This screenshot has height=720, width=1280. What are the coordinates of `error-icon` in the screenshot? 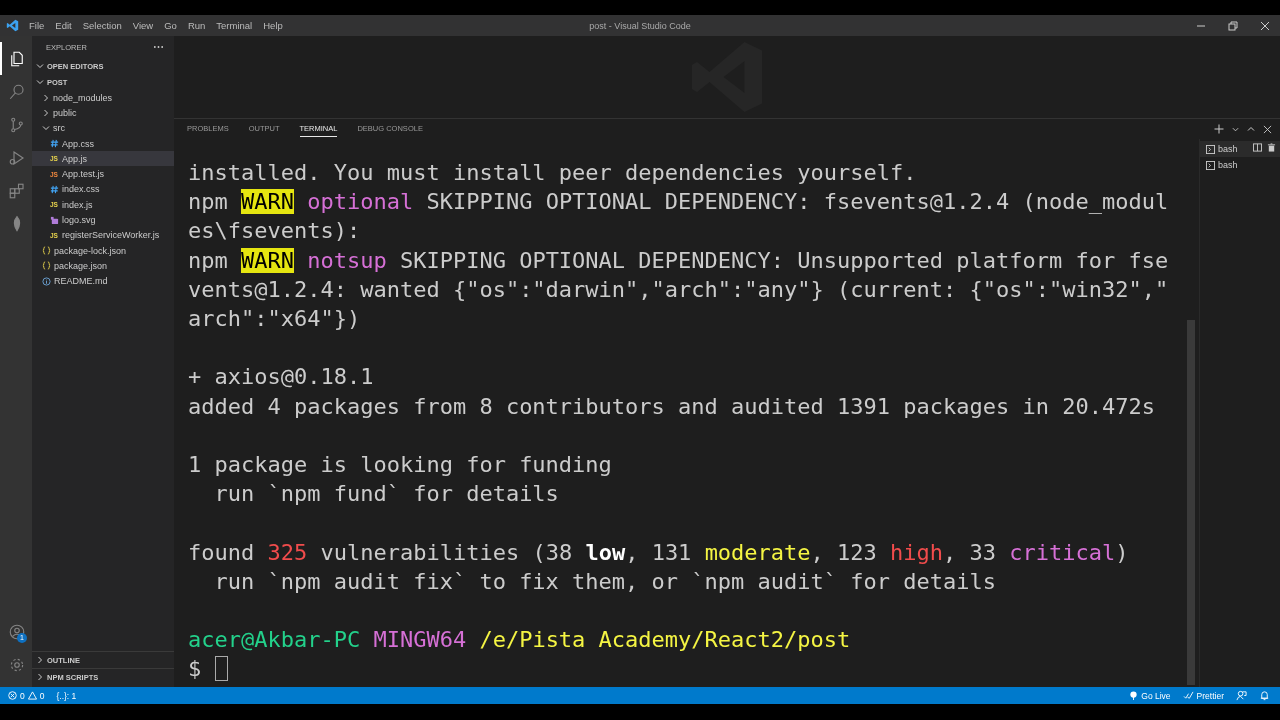 It's located at (12, 695).